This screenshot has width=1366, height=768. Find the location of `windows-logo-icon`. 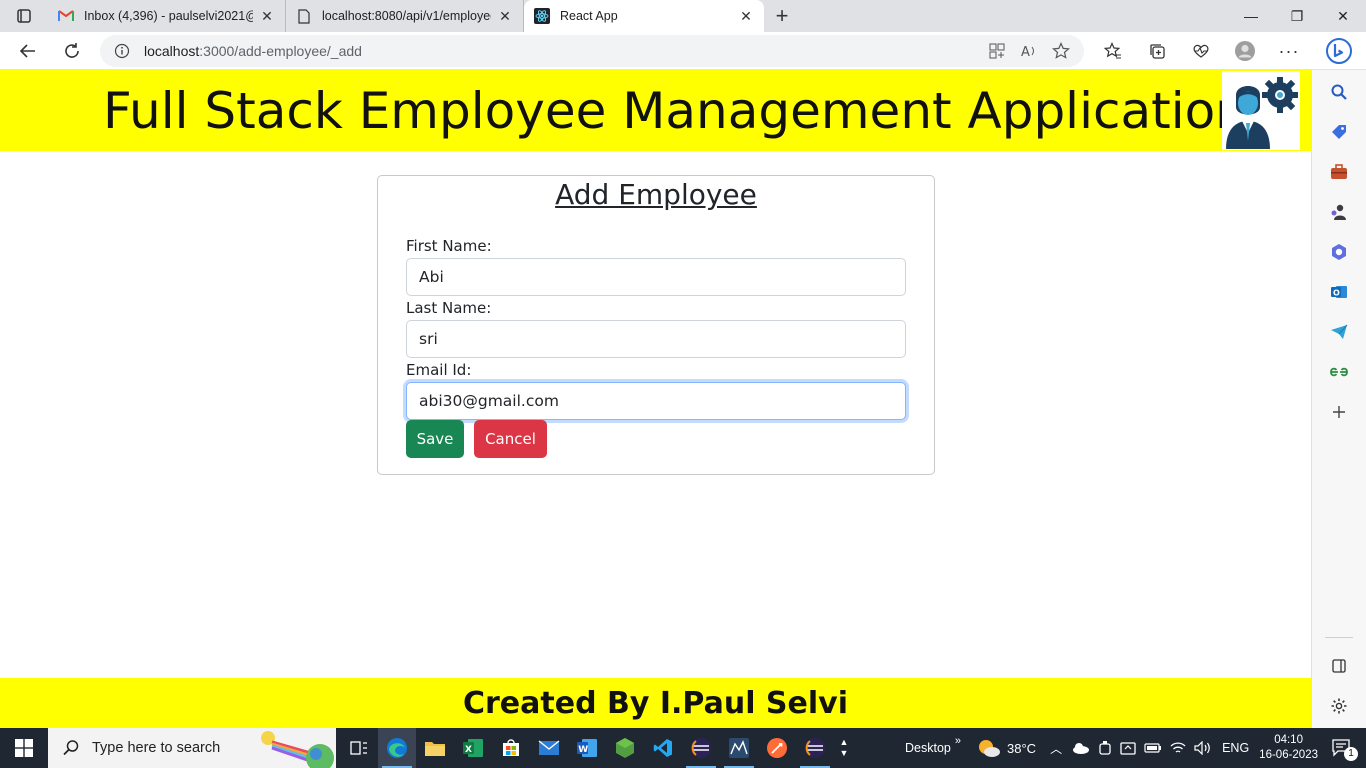

windows-logo-icon is located at coordinates (24, 748).